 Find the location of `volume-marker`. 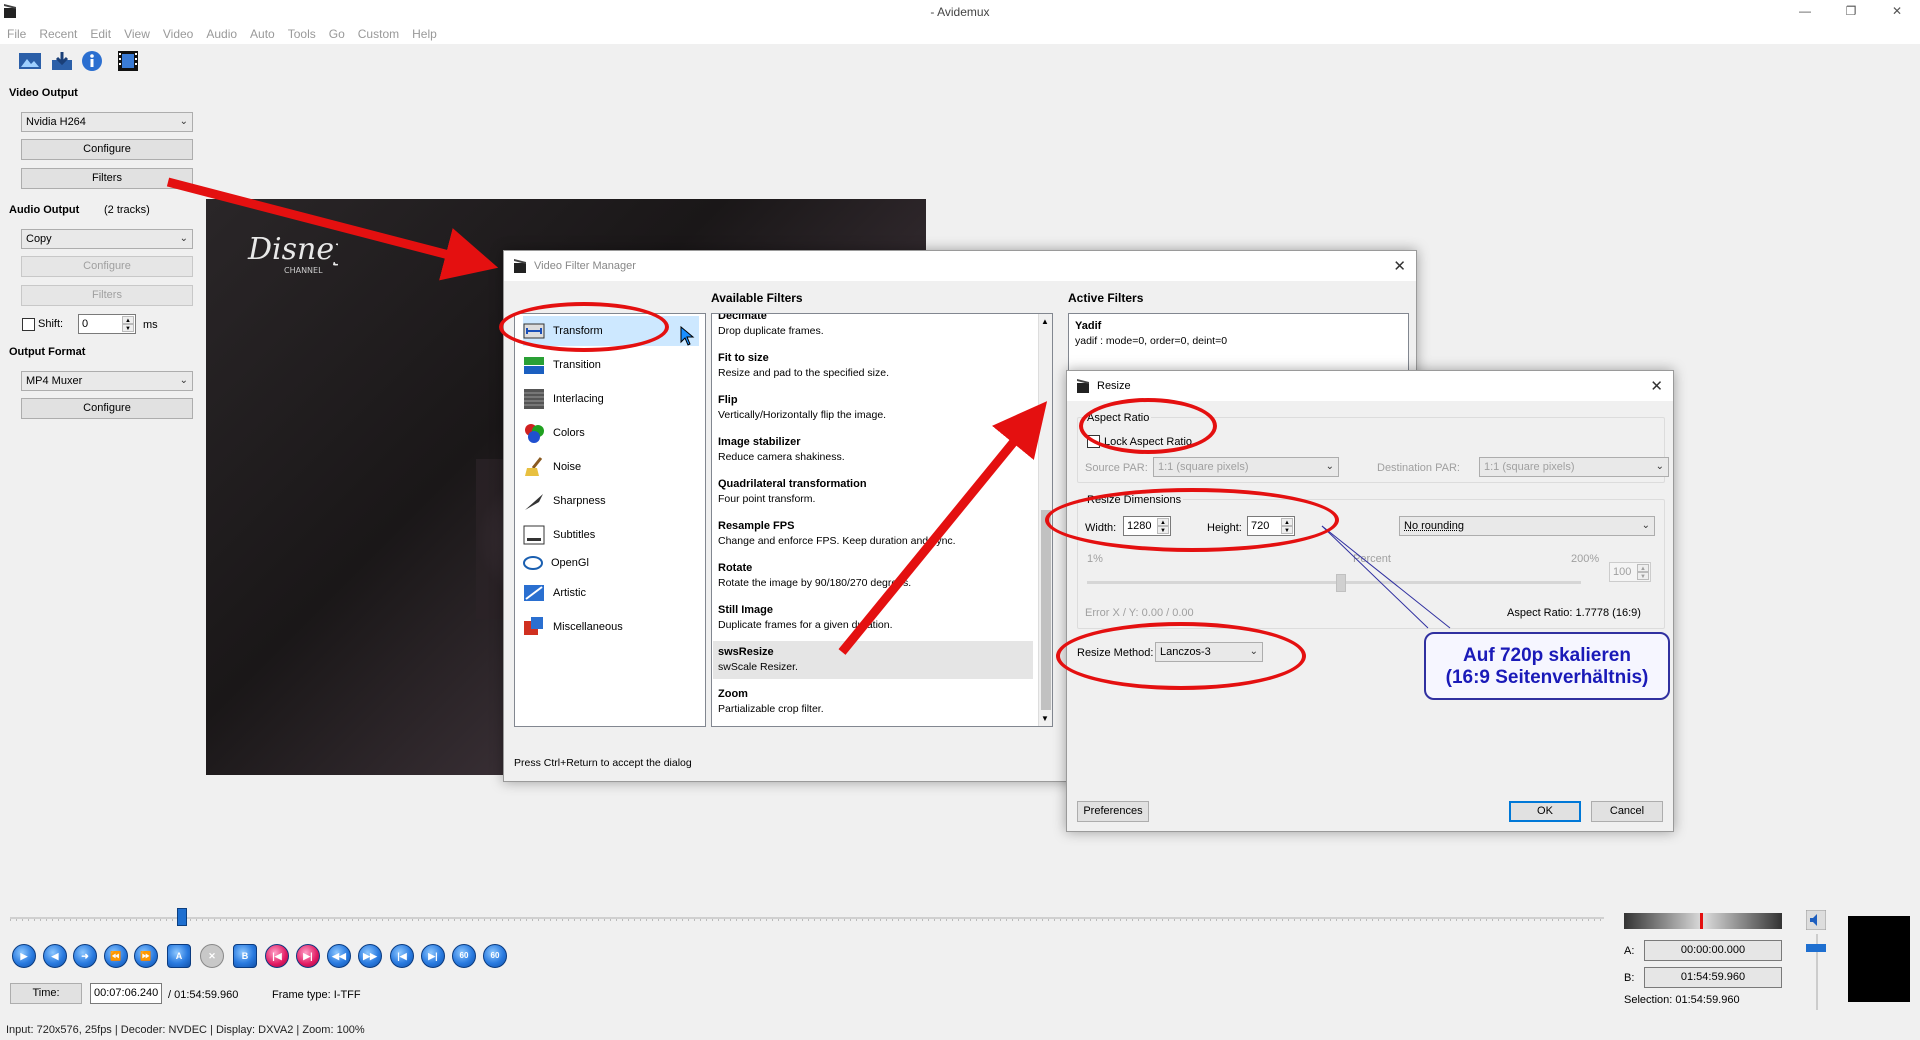

volume-marker is located at coordinates (1701, 921).